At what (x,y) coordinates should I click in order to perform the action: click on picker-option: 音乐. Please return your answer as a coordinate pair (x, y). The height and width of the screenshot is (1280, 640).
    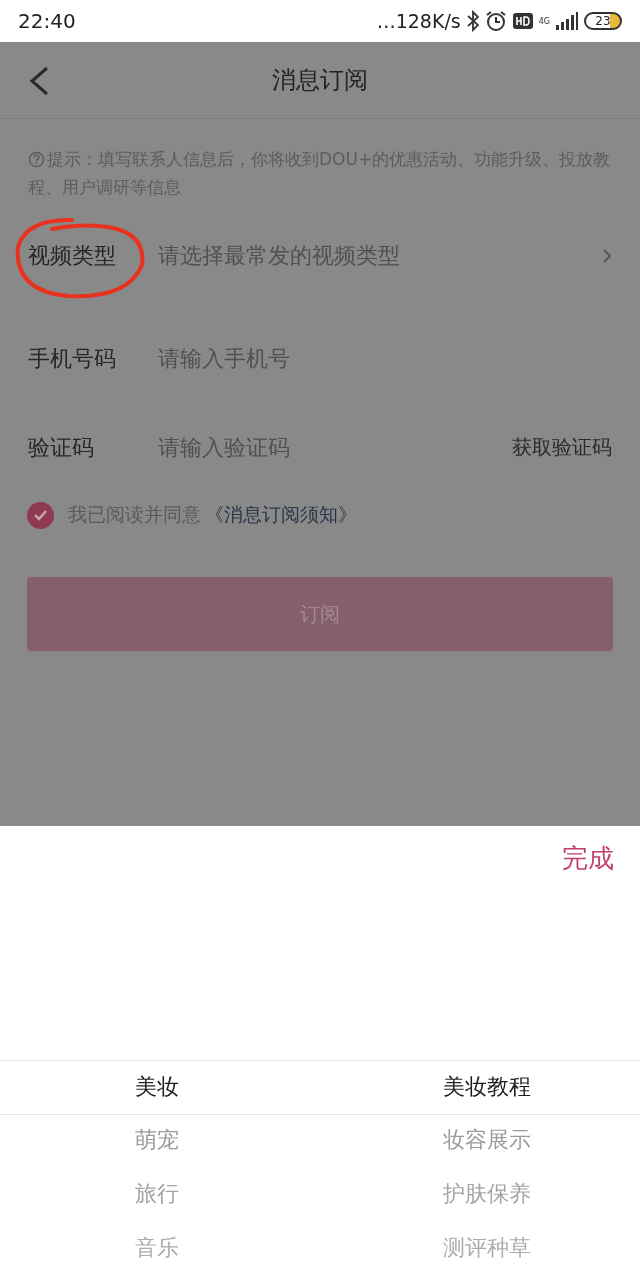
    Looking at the image, I should click on (157, 1248).